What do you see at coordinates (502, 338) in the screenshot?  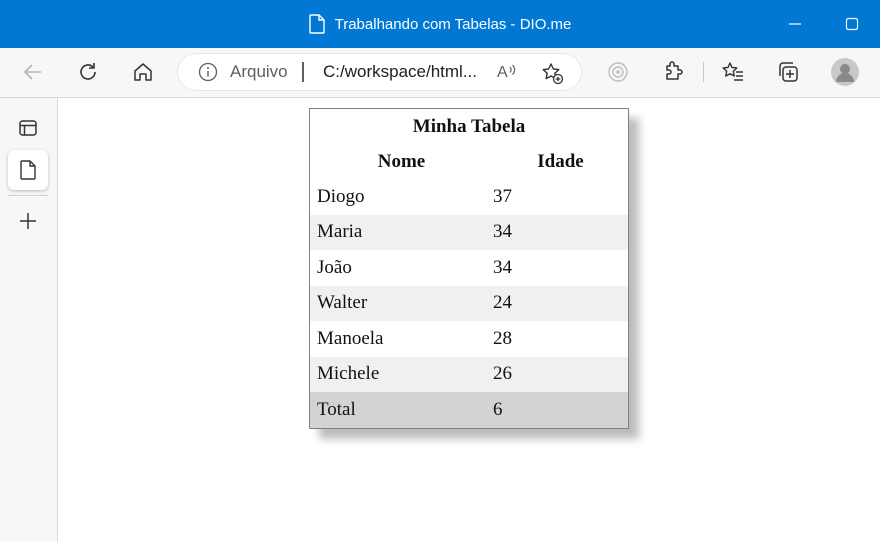 I see `cell-age: 28` at bounding box center [502, 338].